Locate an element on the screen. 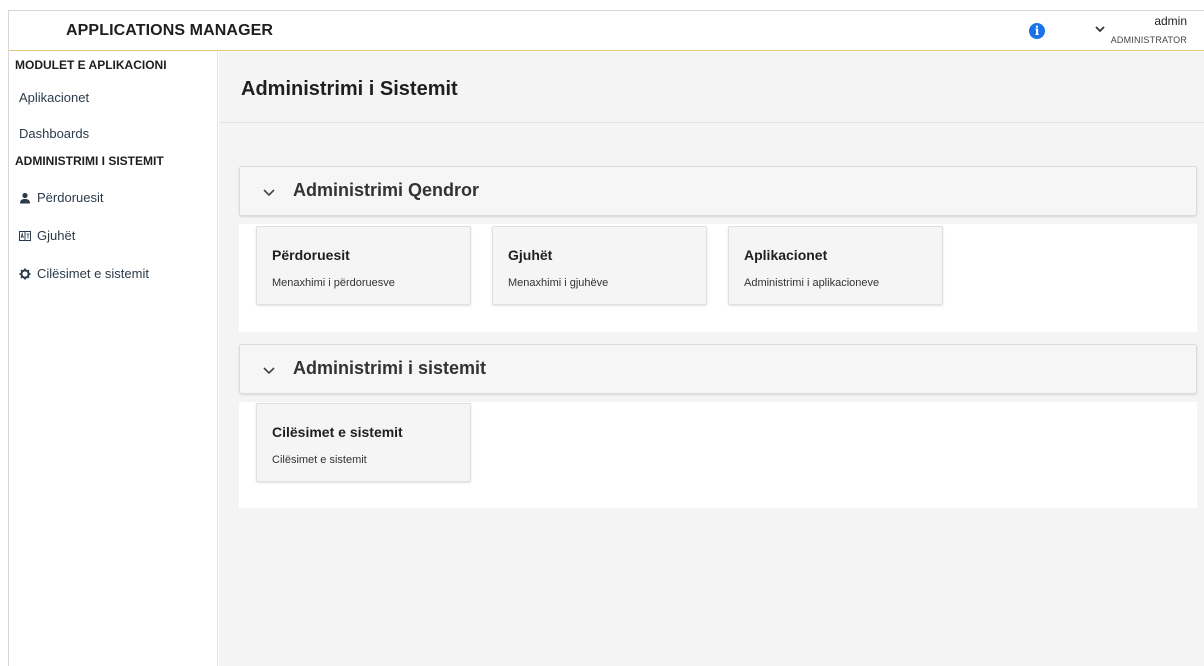 This screenshot has width=1204, height=666. user-name: admin is located at coordinates (1170, 21).